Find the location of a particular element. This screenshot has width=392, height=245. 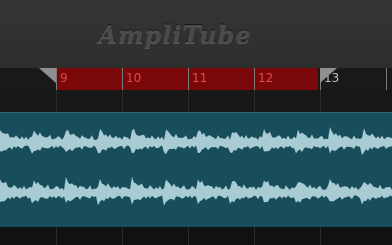

waveform-channel-right is located at coordinates (196, 191).